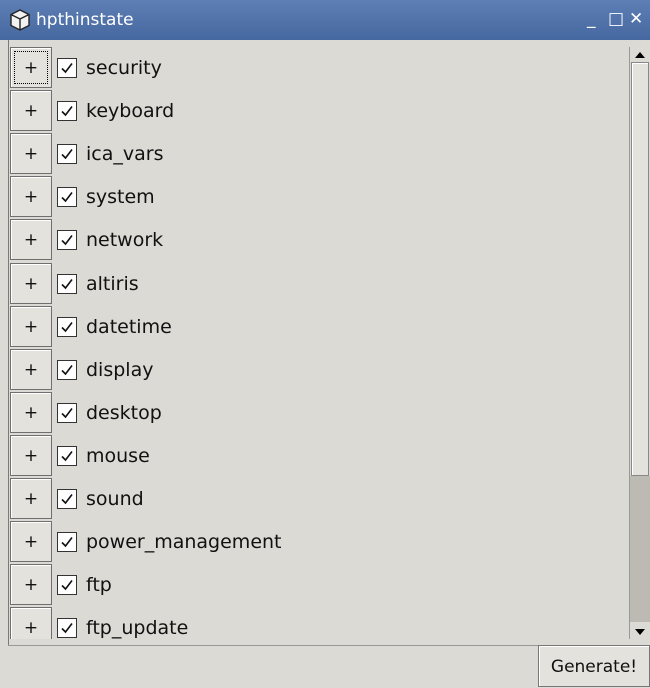 This screenshot has height=688, width=650. Describe the element at coordinates (124, 413) in the screenshot. I see `item-label: desktop` at that location.